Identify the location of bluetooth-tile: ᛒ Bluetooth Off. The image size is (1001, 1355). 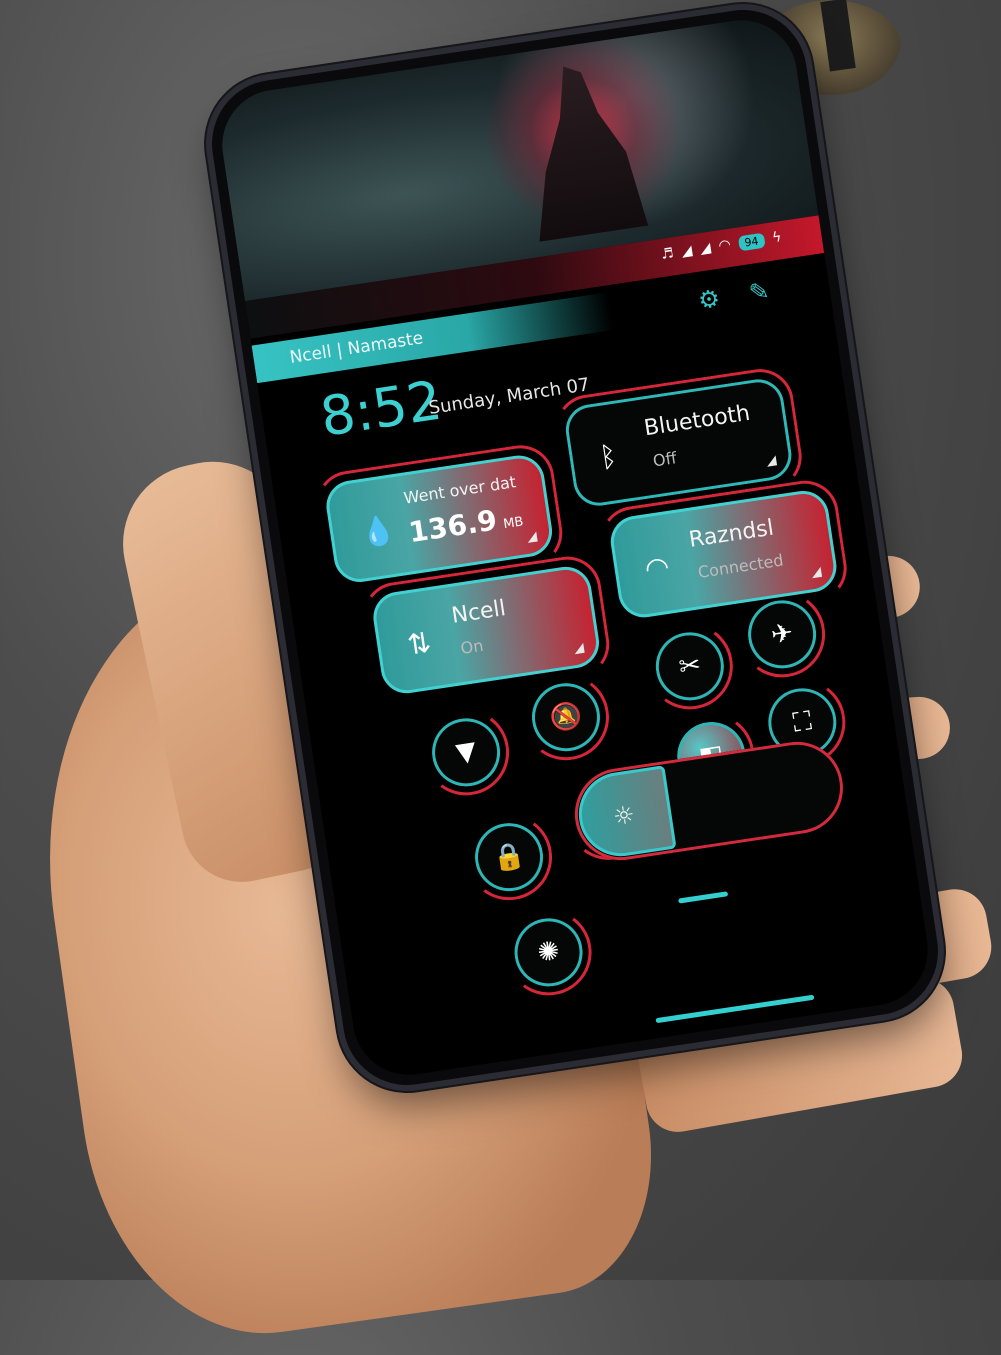
(678, 442).